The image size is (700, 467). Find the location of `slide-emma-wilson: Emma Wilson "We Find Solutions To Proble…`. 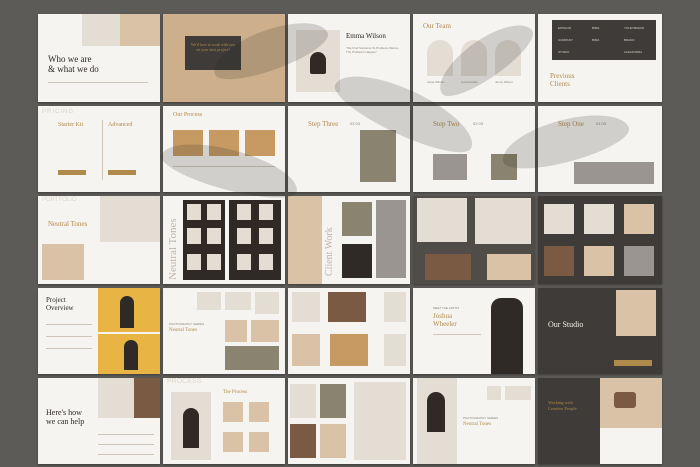

slide-emma-wilson: Emma Wilson "We Find Solutions To Proble… is located at coordinates (349, 58).